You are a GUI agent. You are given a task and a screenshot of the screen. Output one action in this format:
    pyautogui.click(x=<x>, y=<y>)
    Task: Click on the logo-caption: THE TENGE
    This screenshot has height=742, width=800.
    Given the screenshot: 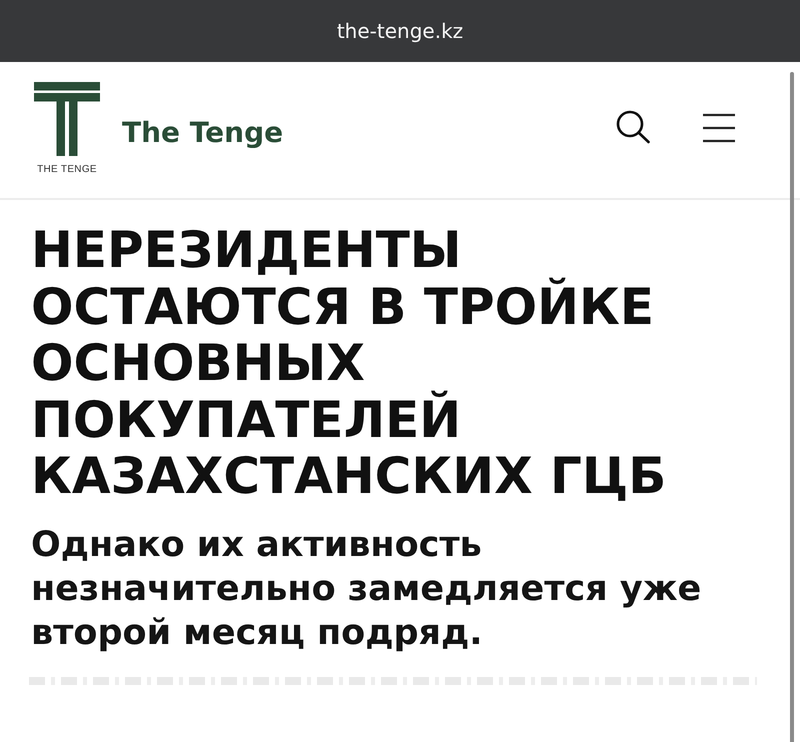 What is the action you would take?
    pyautogui.click(x=67, y=169)
    